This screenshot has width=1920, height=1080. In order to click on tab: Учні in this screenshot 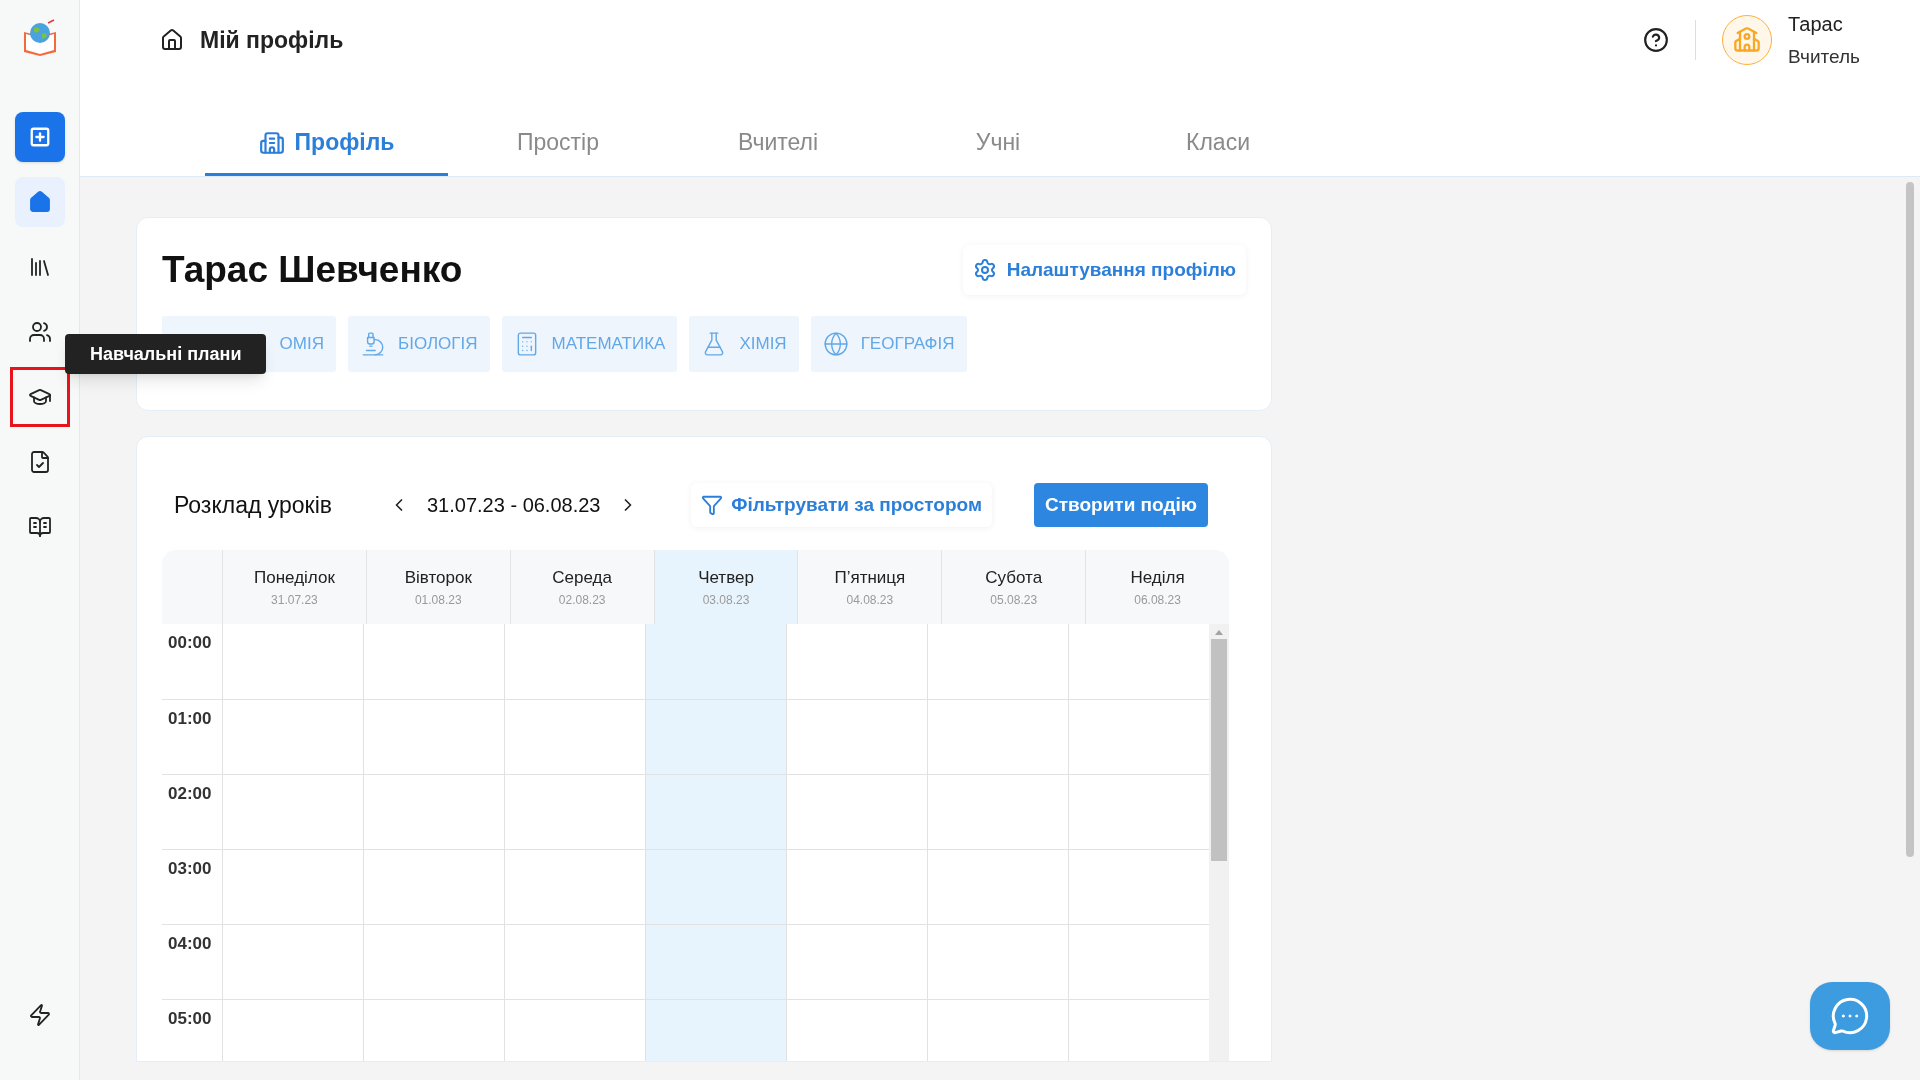, I will do `click(998, 144)`.